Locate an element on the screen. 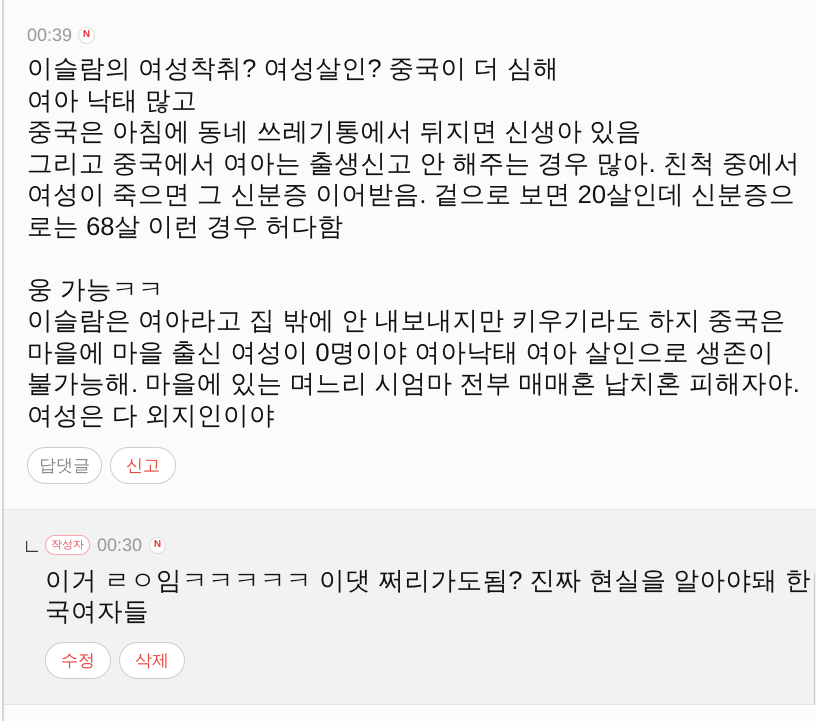 The image size is (816, 721). comment-time: 00:39 is located at coordinates (49, 35).